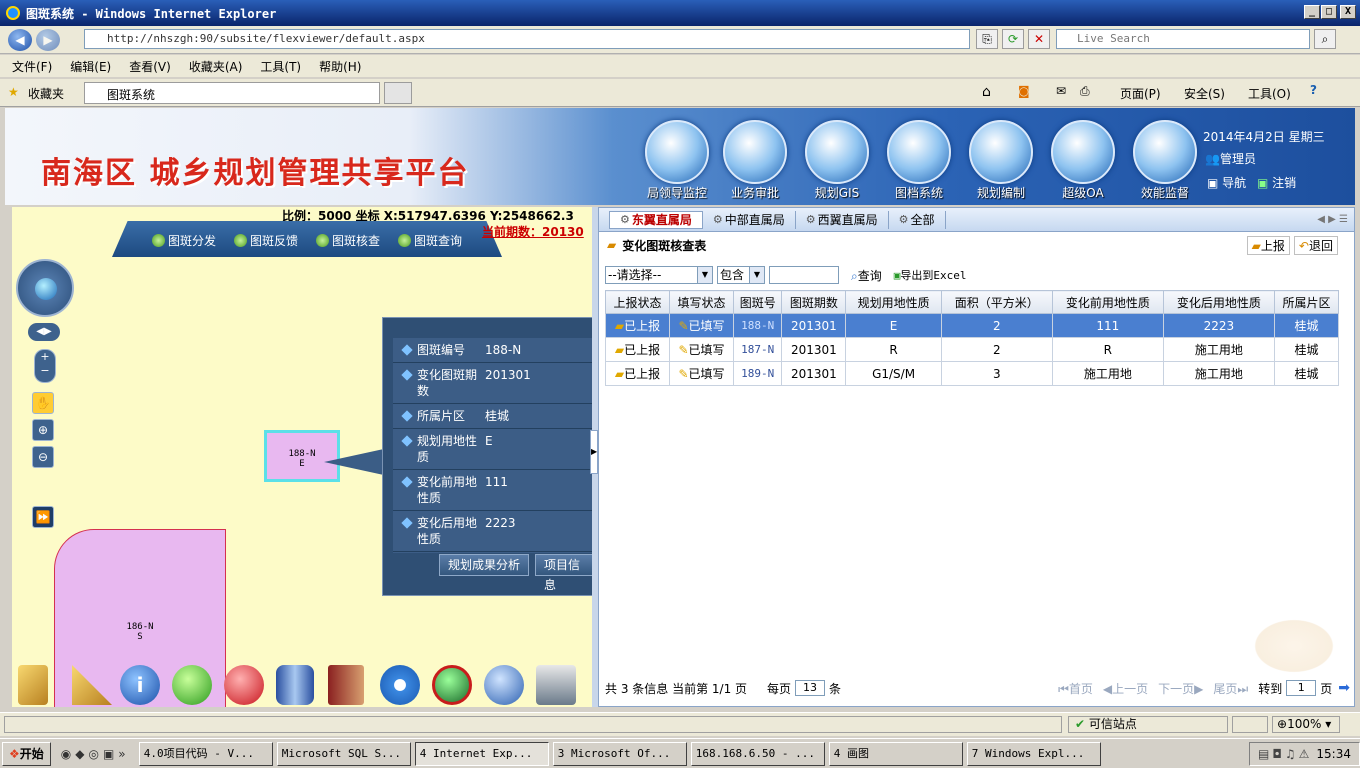  I want to click on planning-edit-icon, so click(1001, 152).